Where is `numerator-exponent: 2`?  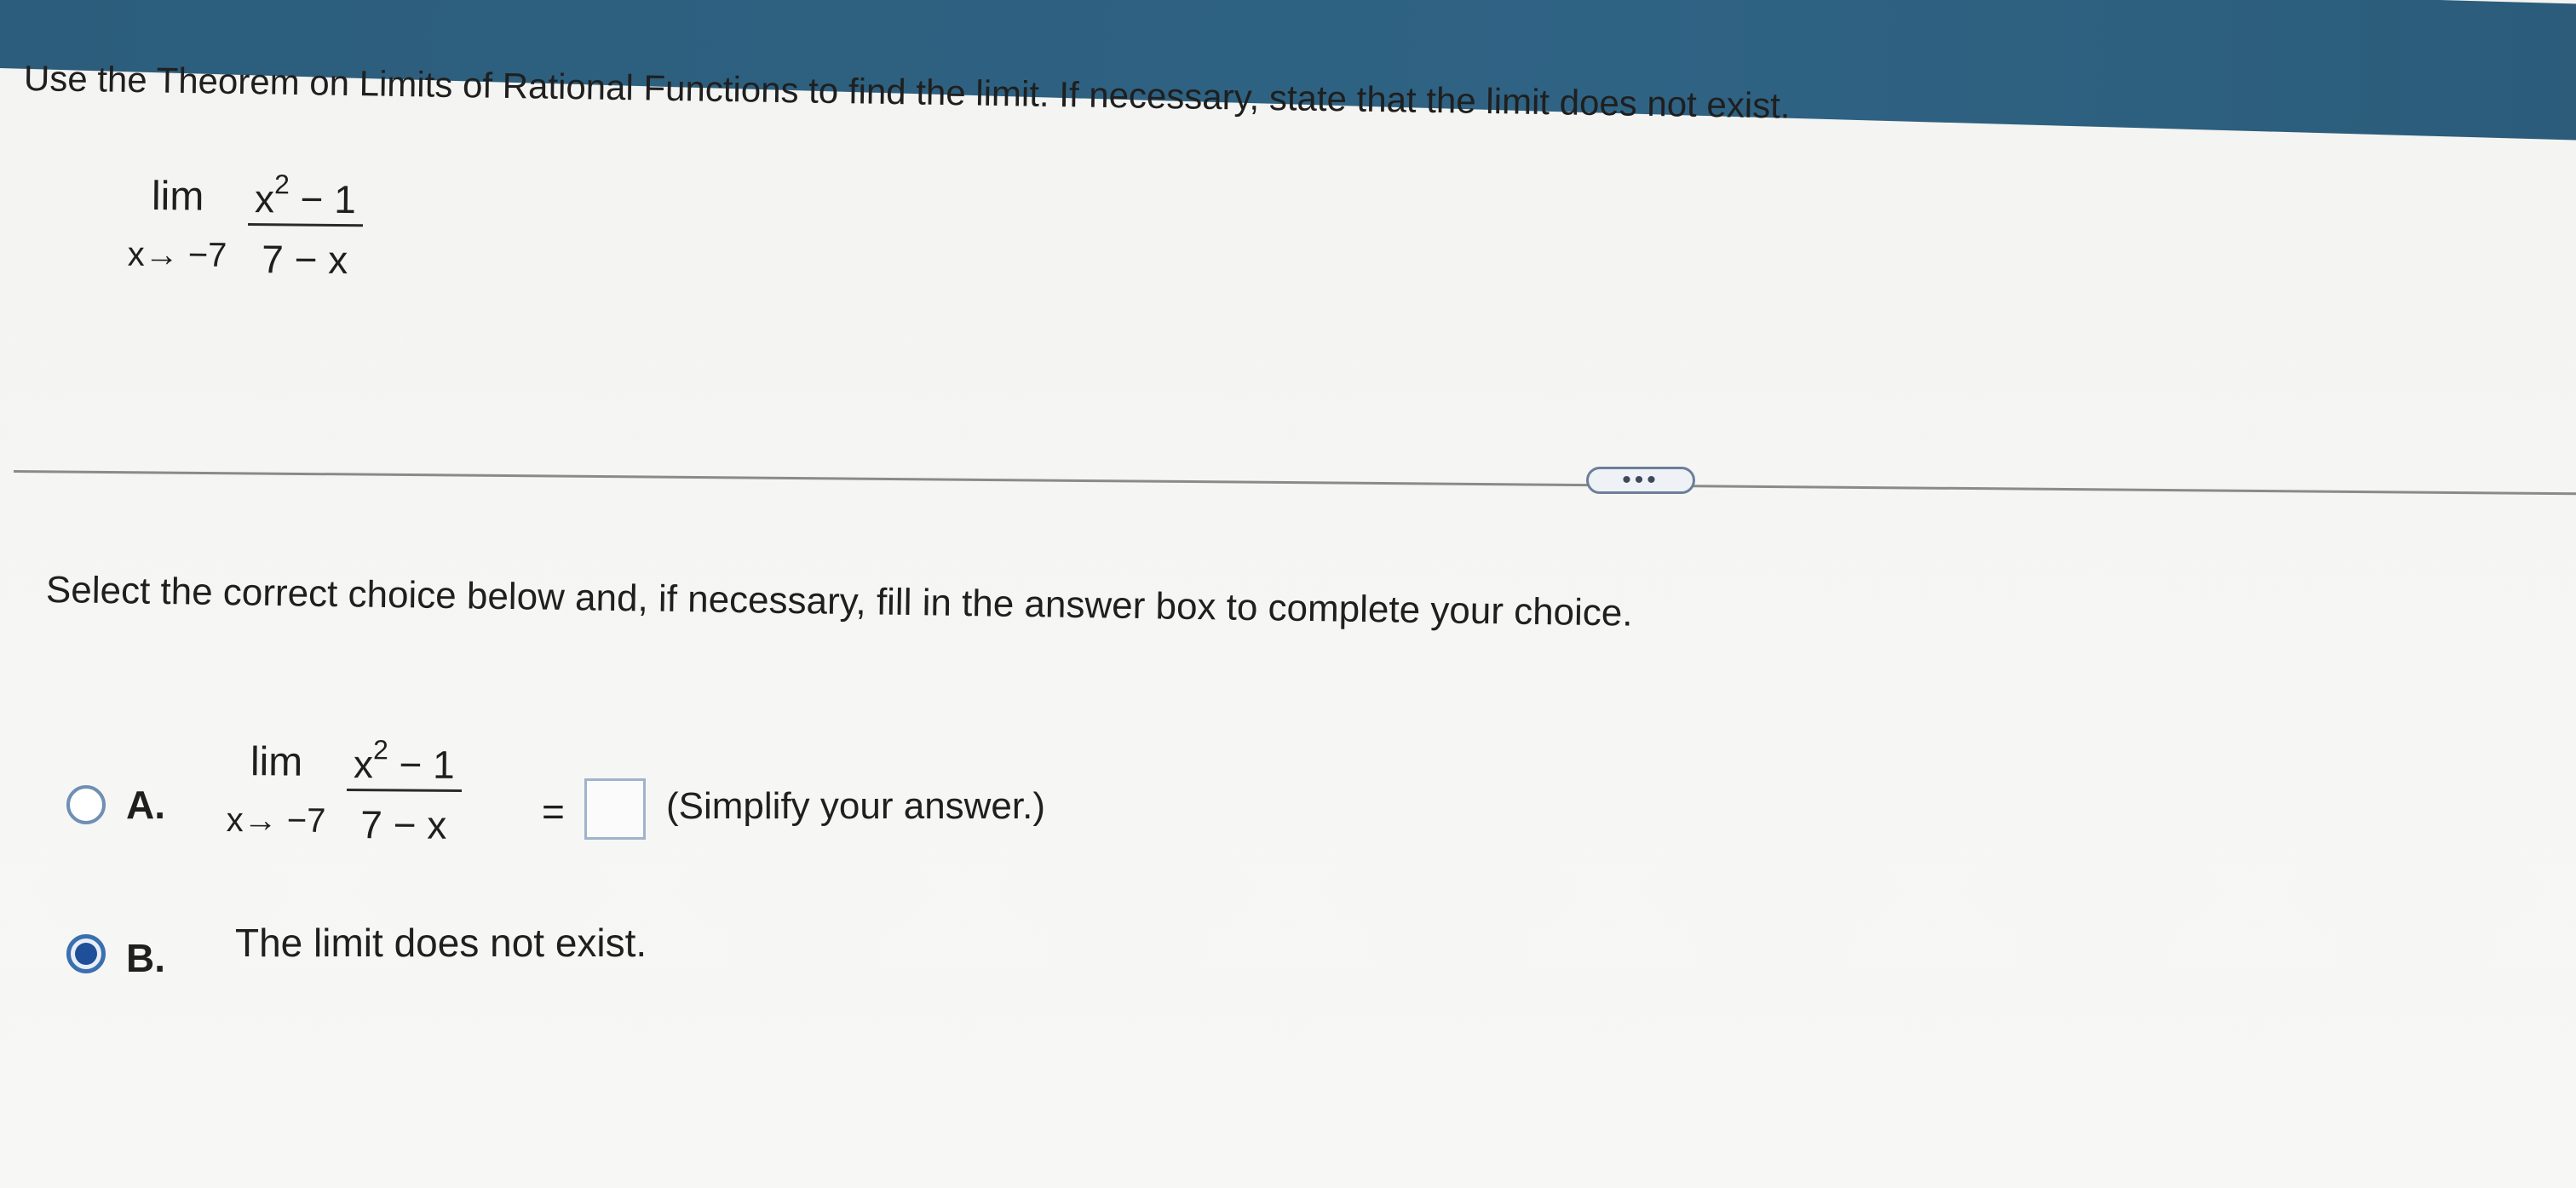 numerator-exponent: 2 is located at coordinates (281, 184).